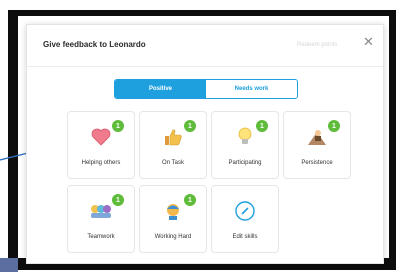 The height and width of the screenshot is (275, 396). I want to click on skill-label: Teamwork, so click(101, 237).